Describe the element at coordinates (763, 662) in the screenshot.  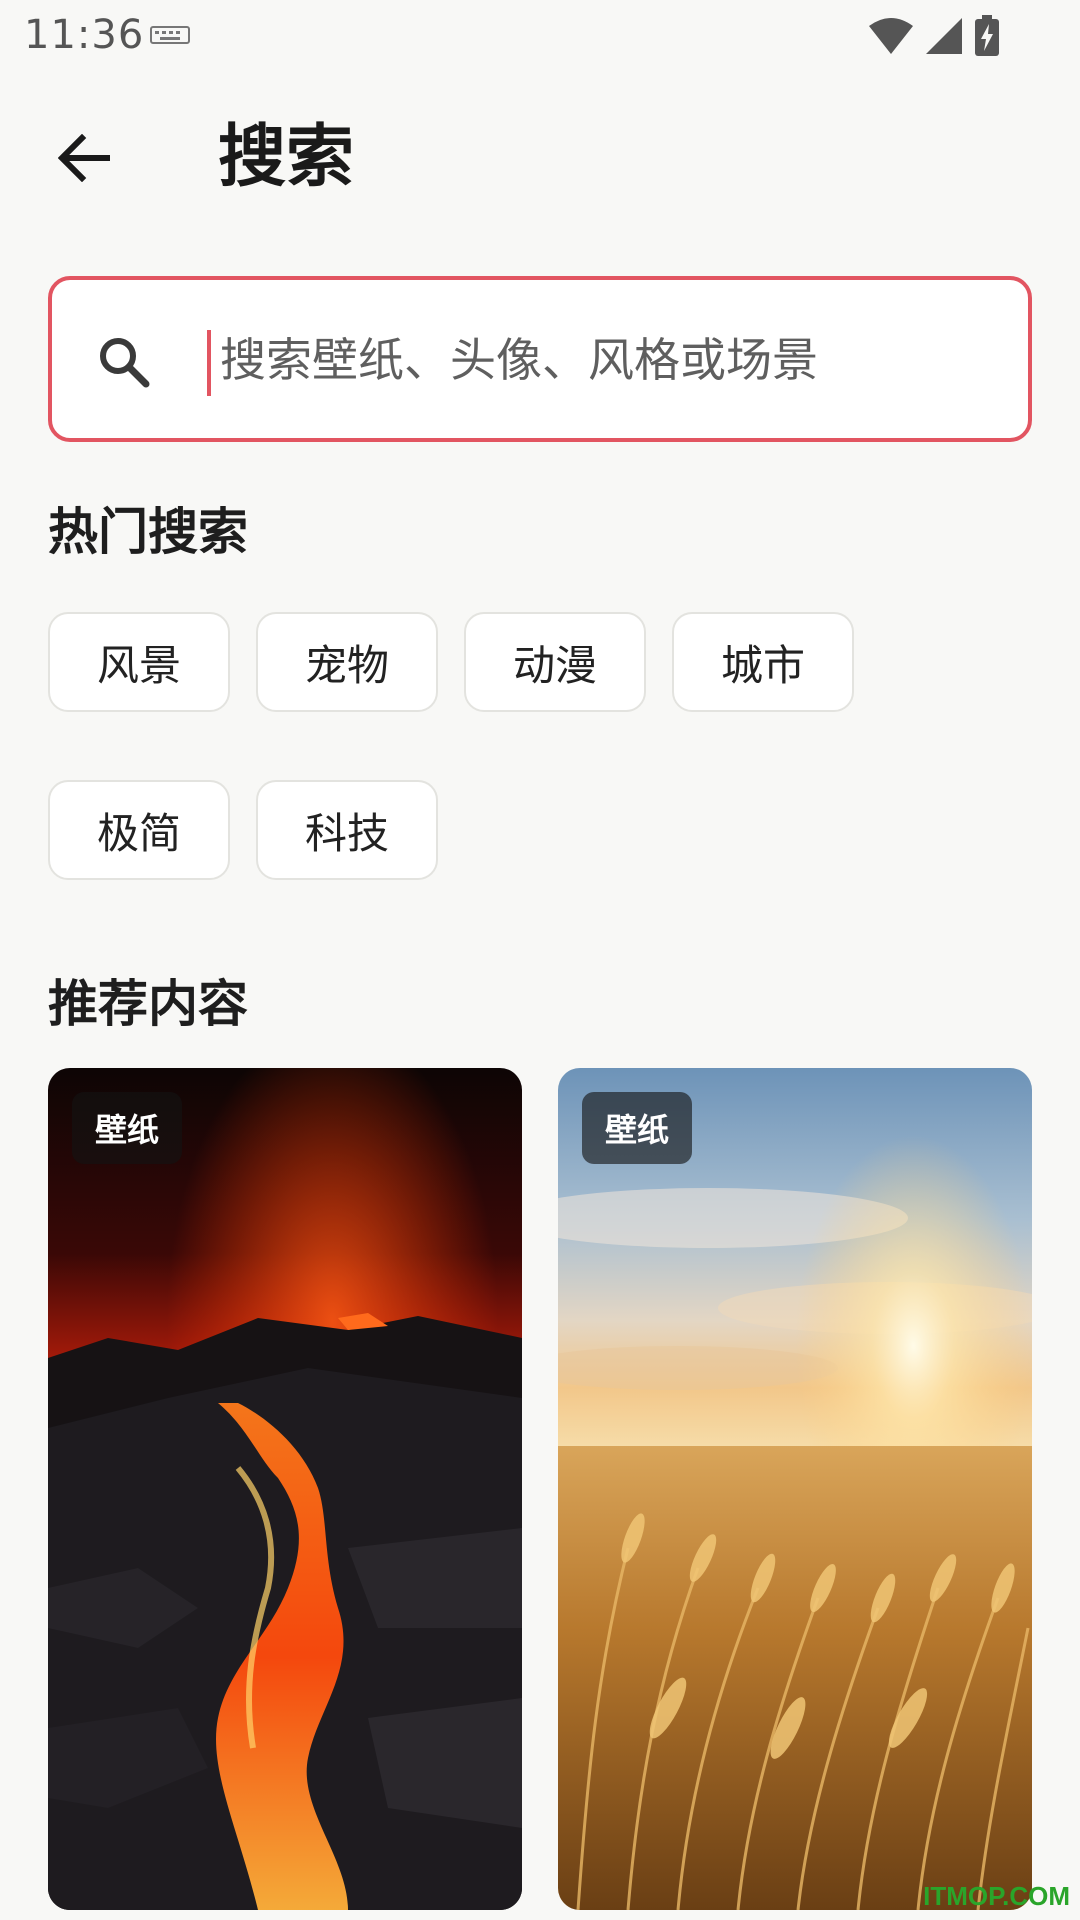
I see `chip-city: 城市` at that location.